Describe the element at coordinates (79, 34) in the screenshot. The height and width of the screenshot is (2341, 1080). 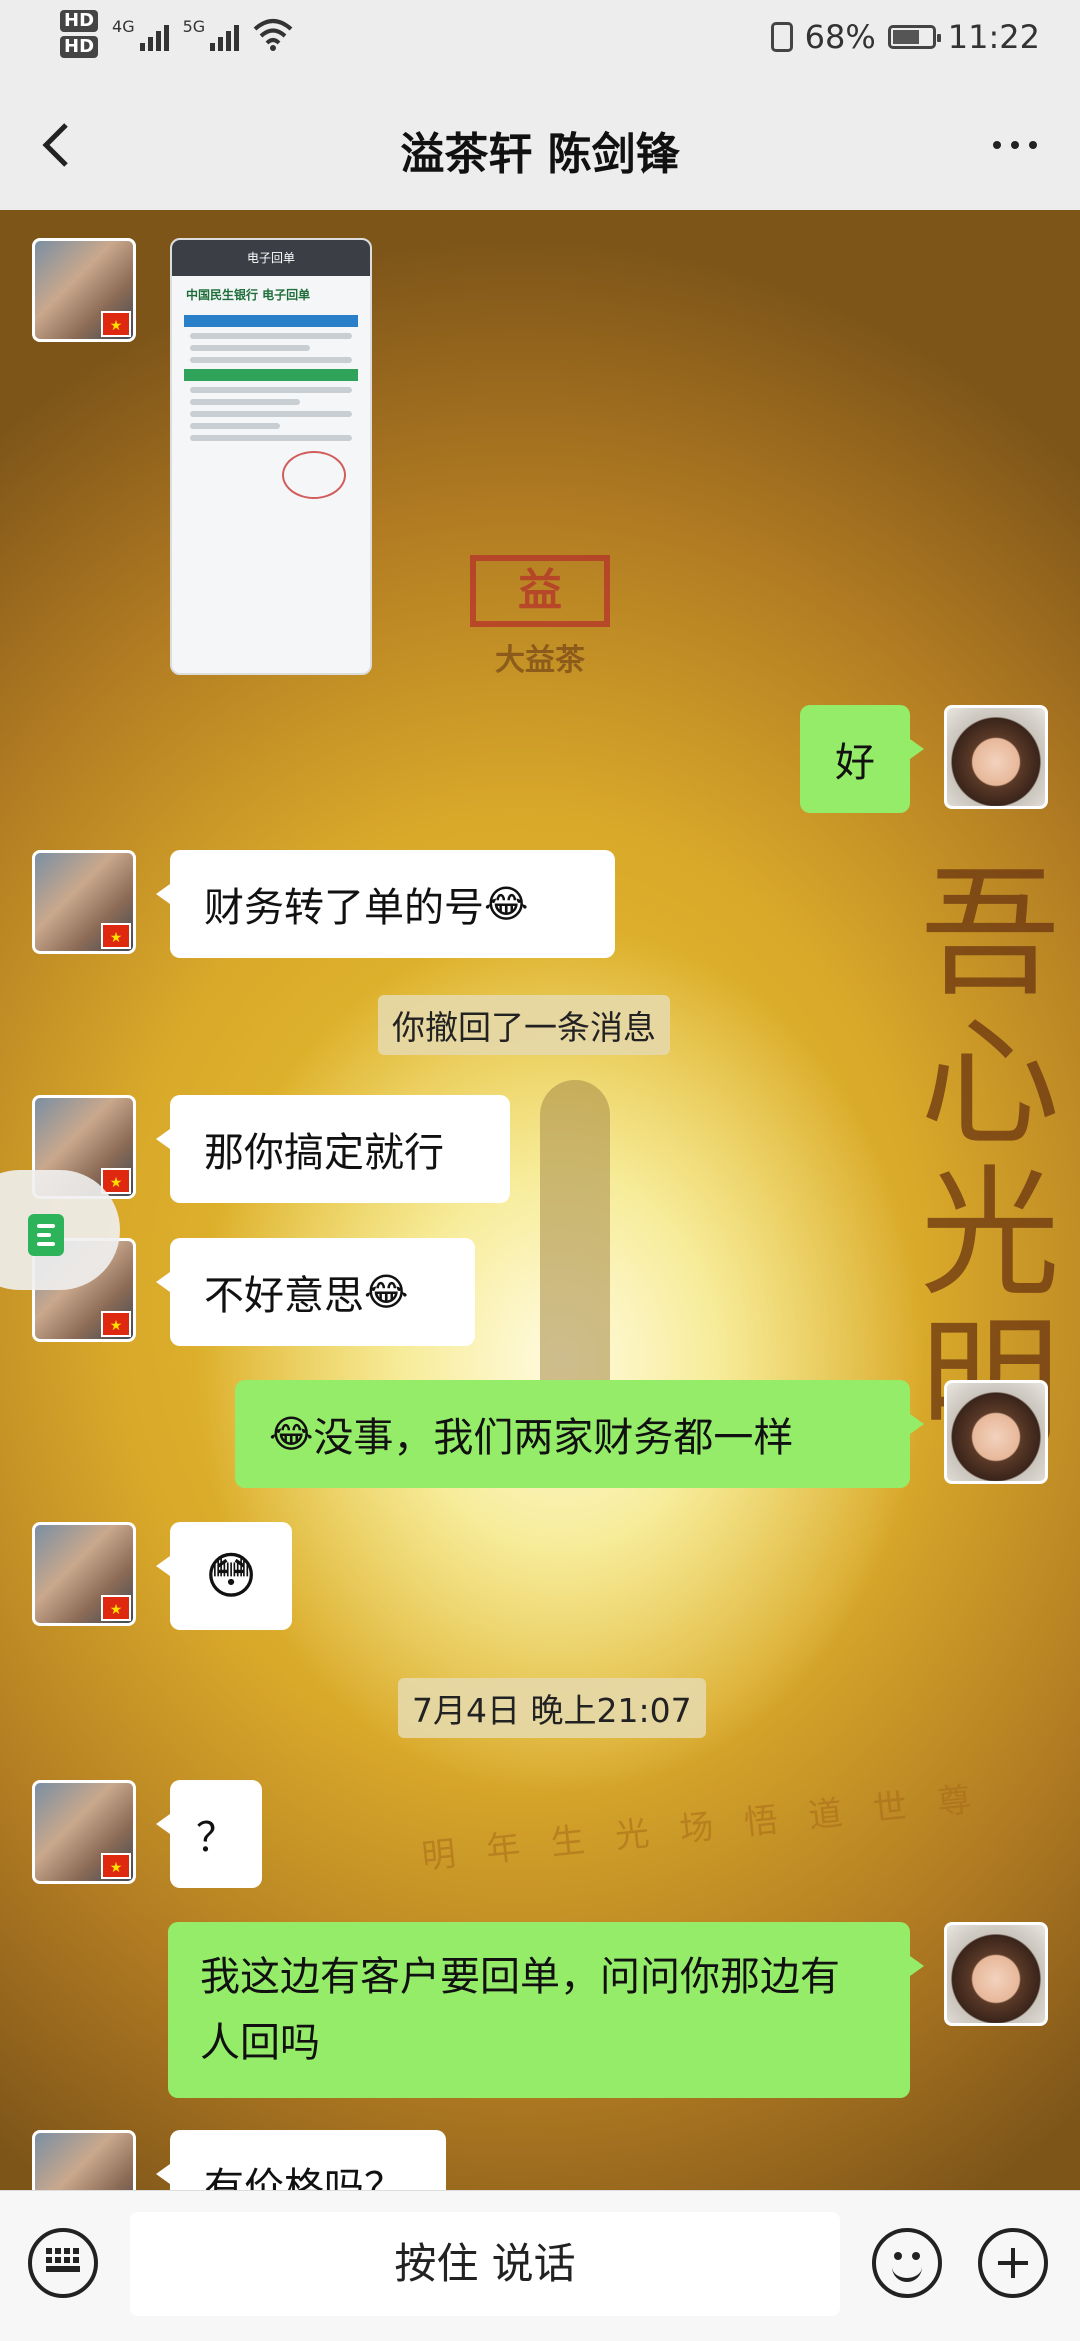
I see `hd-indicators: HD HD` at that location.